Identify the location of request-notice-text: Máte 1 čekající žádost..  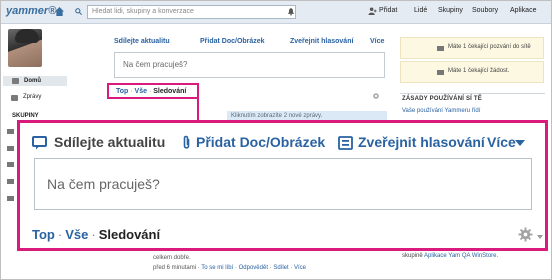
(479, 71).